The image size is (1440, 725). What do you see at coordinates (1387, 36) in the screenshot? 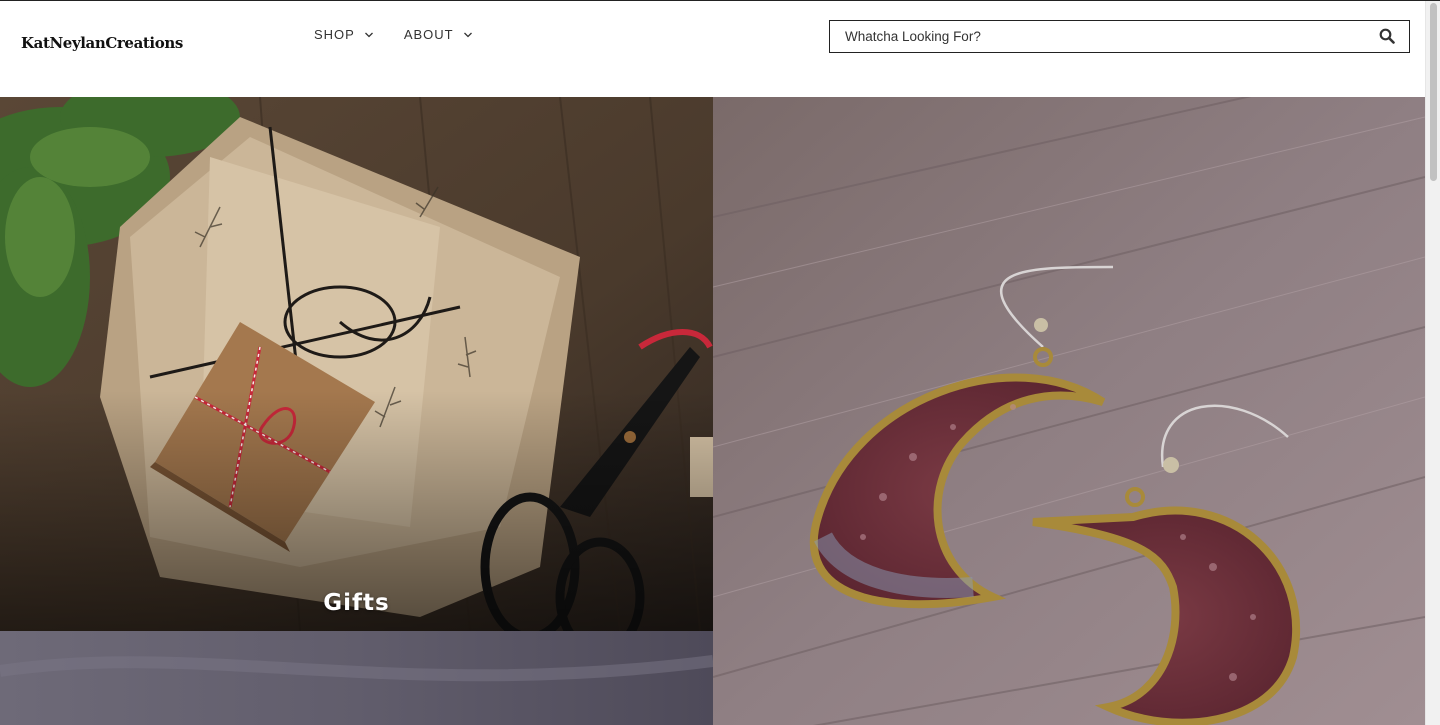
I see `search-icon` at bounding box center [1387, 36].